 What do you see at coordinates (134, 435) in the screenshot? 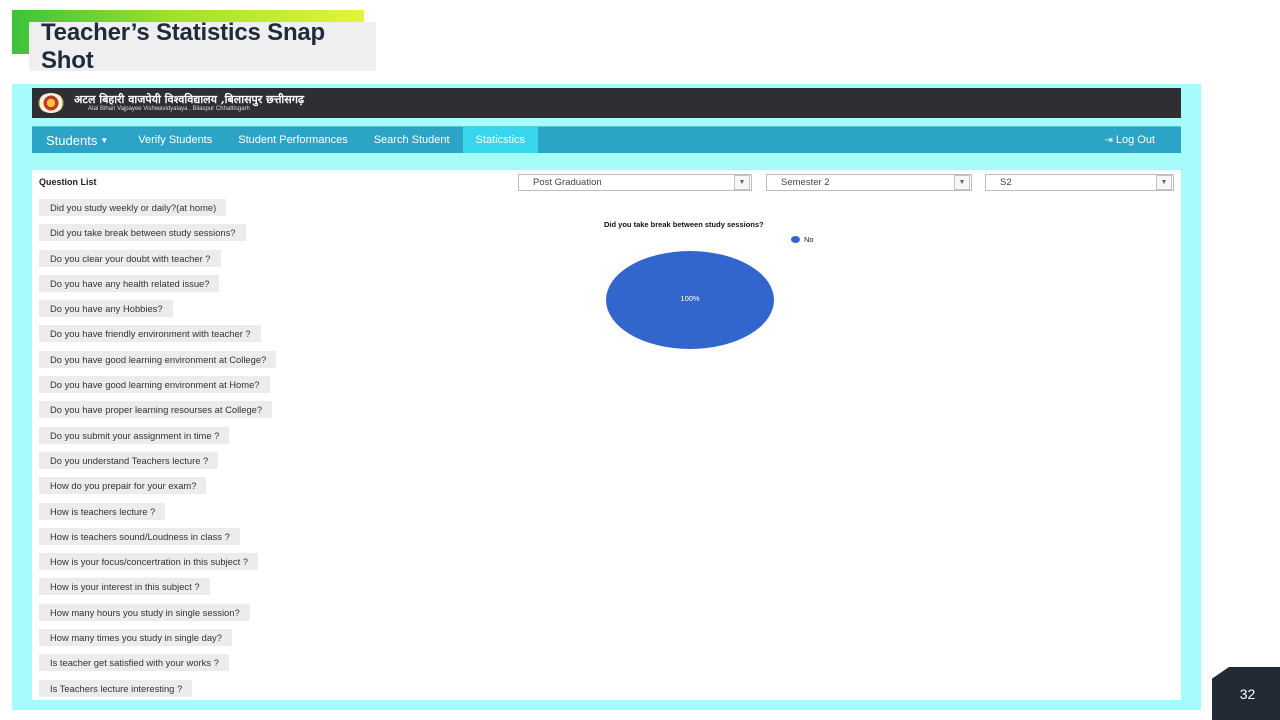
I see `question-item: Do you submit your assignment in time ?` at bounding box center [134, 435].